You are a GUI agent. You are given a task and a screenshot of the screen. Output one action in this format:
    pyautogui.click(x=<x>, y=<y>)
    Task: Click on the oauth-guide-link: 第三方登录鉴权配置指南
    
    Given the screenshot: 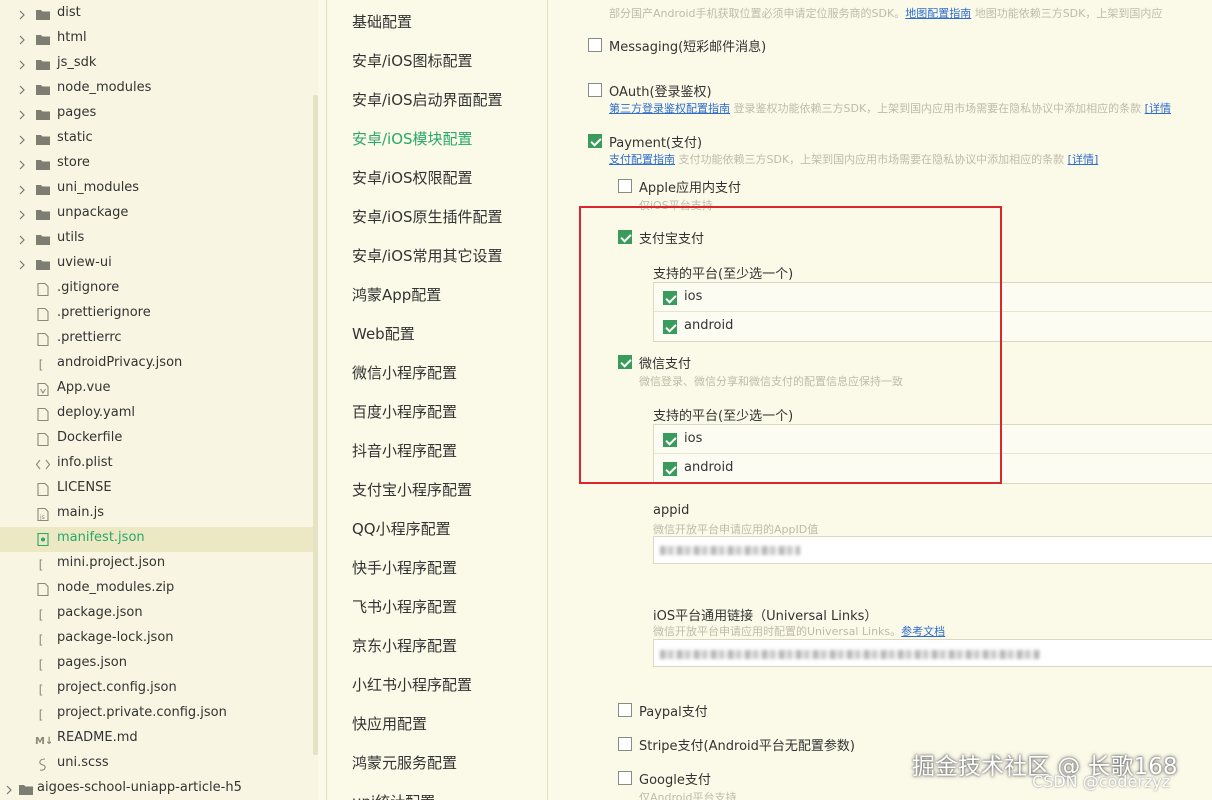 What is the action you would take?
    pyautogui.click(x=669, y=108)
    